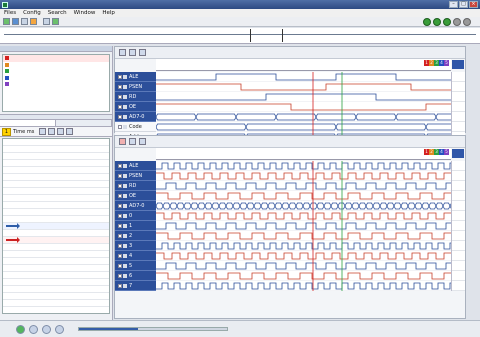 The height and width of the screenshot is (337, 480). I want to click on stop-button, so click(457, 22).